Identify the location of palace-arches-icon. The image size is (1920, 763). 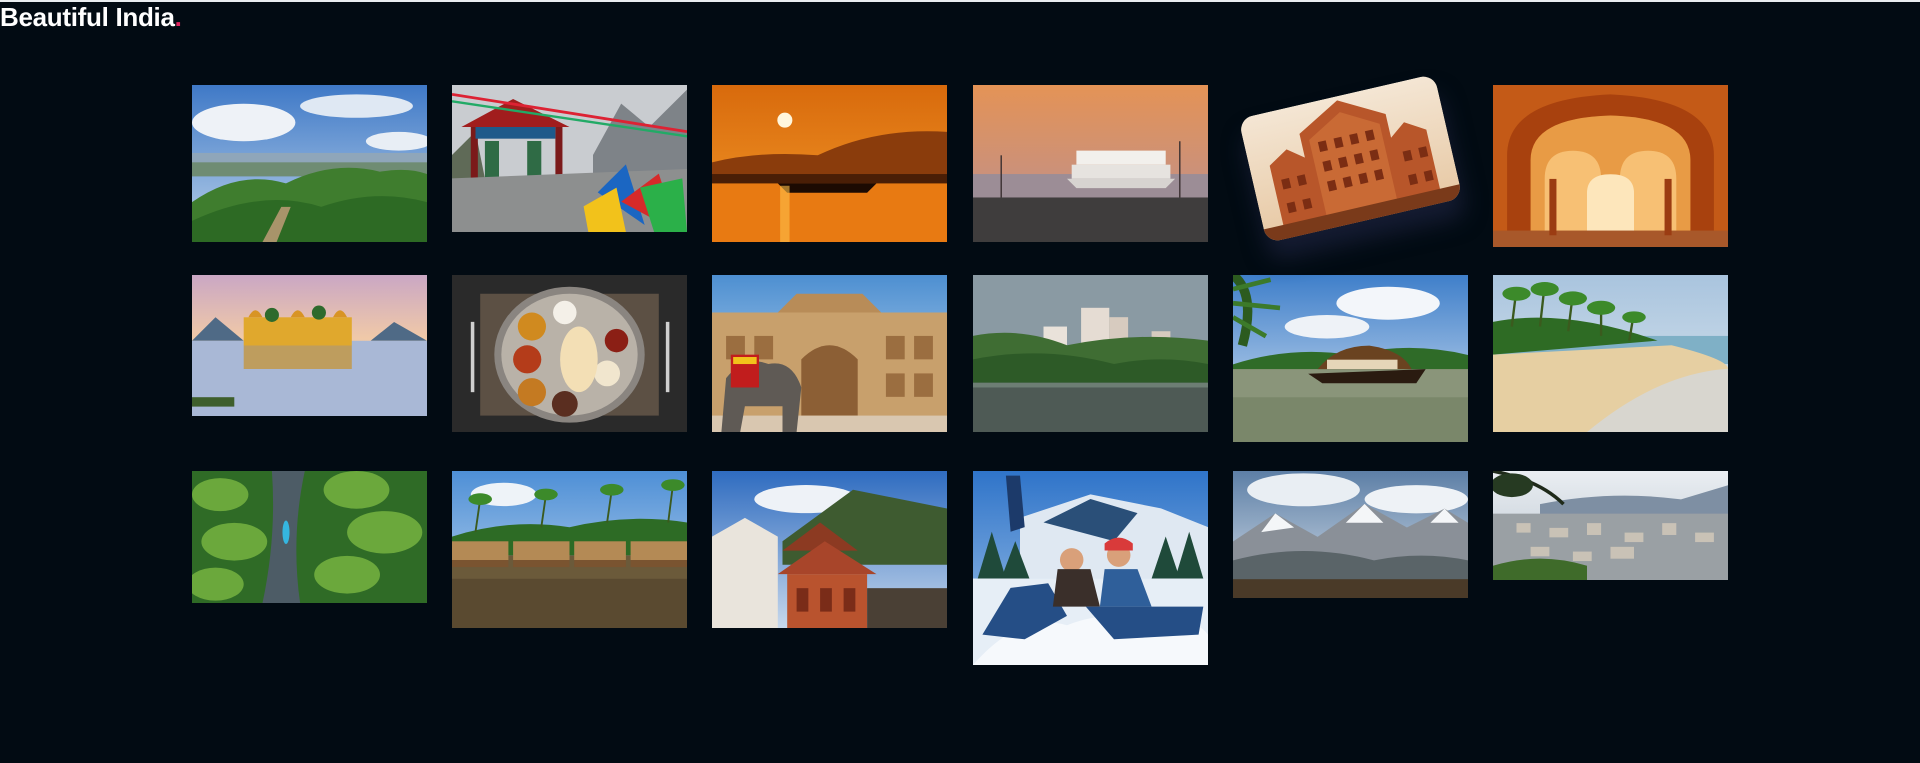
(1610, 166).